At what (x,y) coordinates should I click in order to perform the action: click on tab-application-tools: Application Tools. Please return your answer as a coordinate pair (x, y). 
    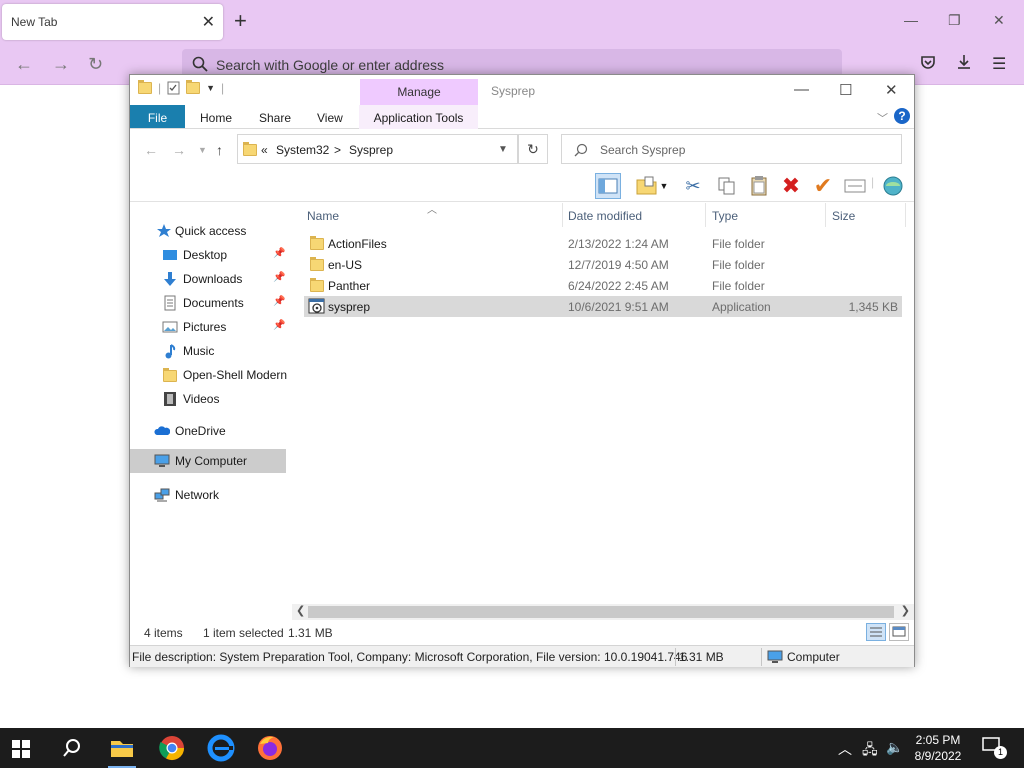
    Looking at the image, I should click on (418, 117).